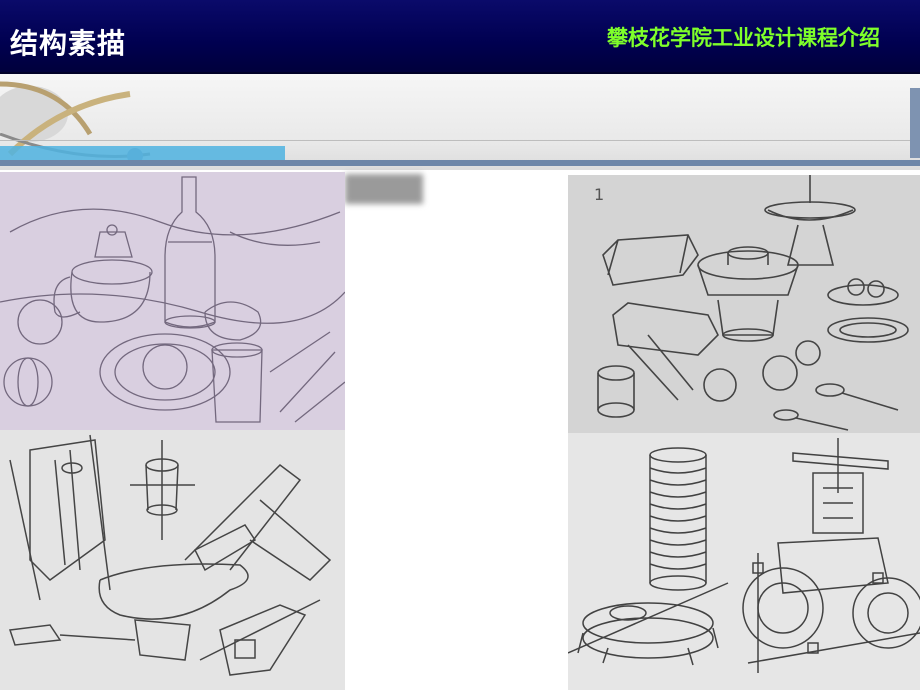 The height and width of the screenshot is (690, 920). Describe the element at coordinates (460, 163) in the screenshot. I see `banner-stripe` at that location.